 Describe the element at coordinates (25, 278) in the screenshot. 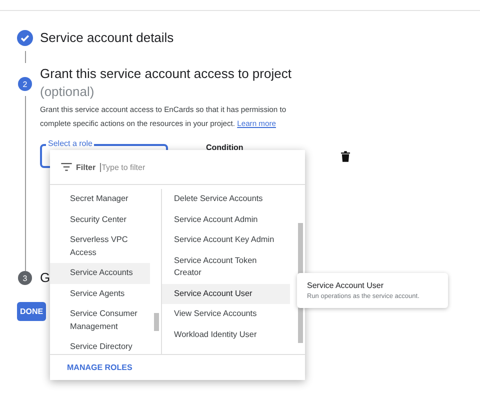

I see `step-number: 3` at that location.